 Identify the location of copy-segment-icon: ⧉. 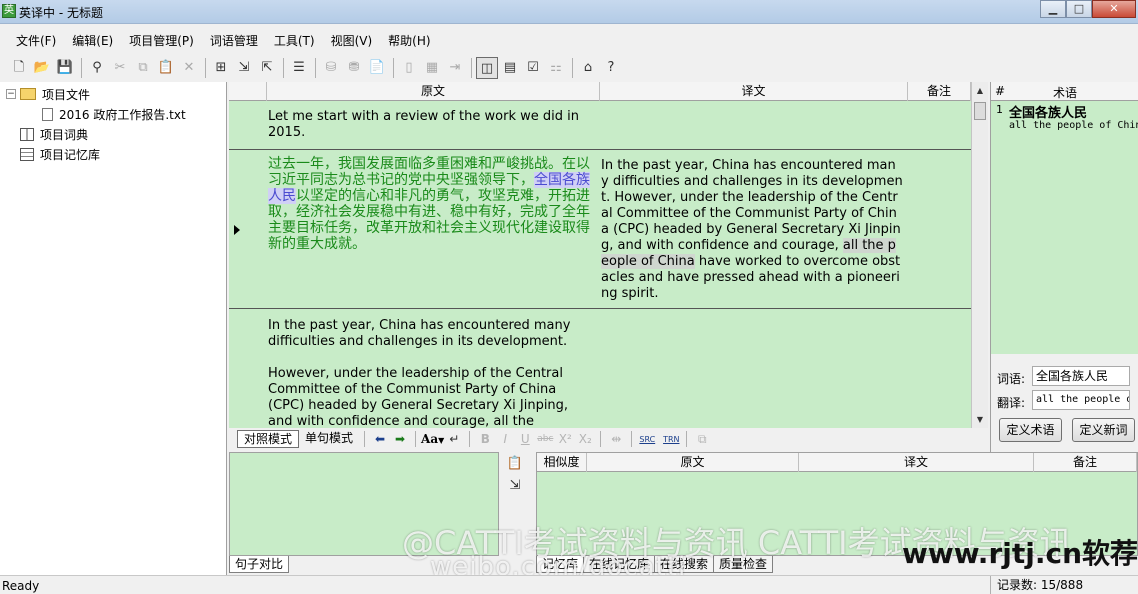
(702, 439).